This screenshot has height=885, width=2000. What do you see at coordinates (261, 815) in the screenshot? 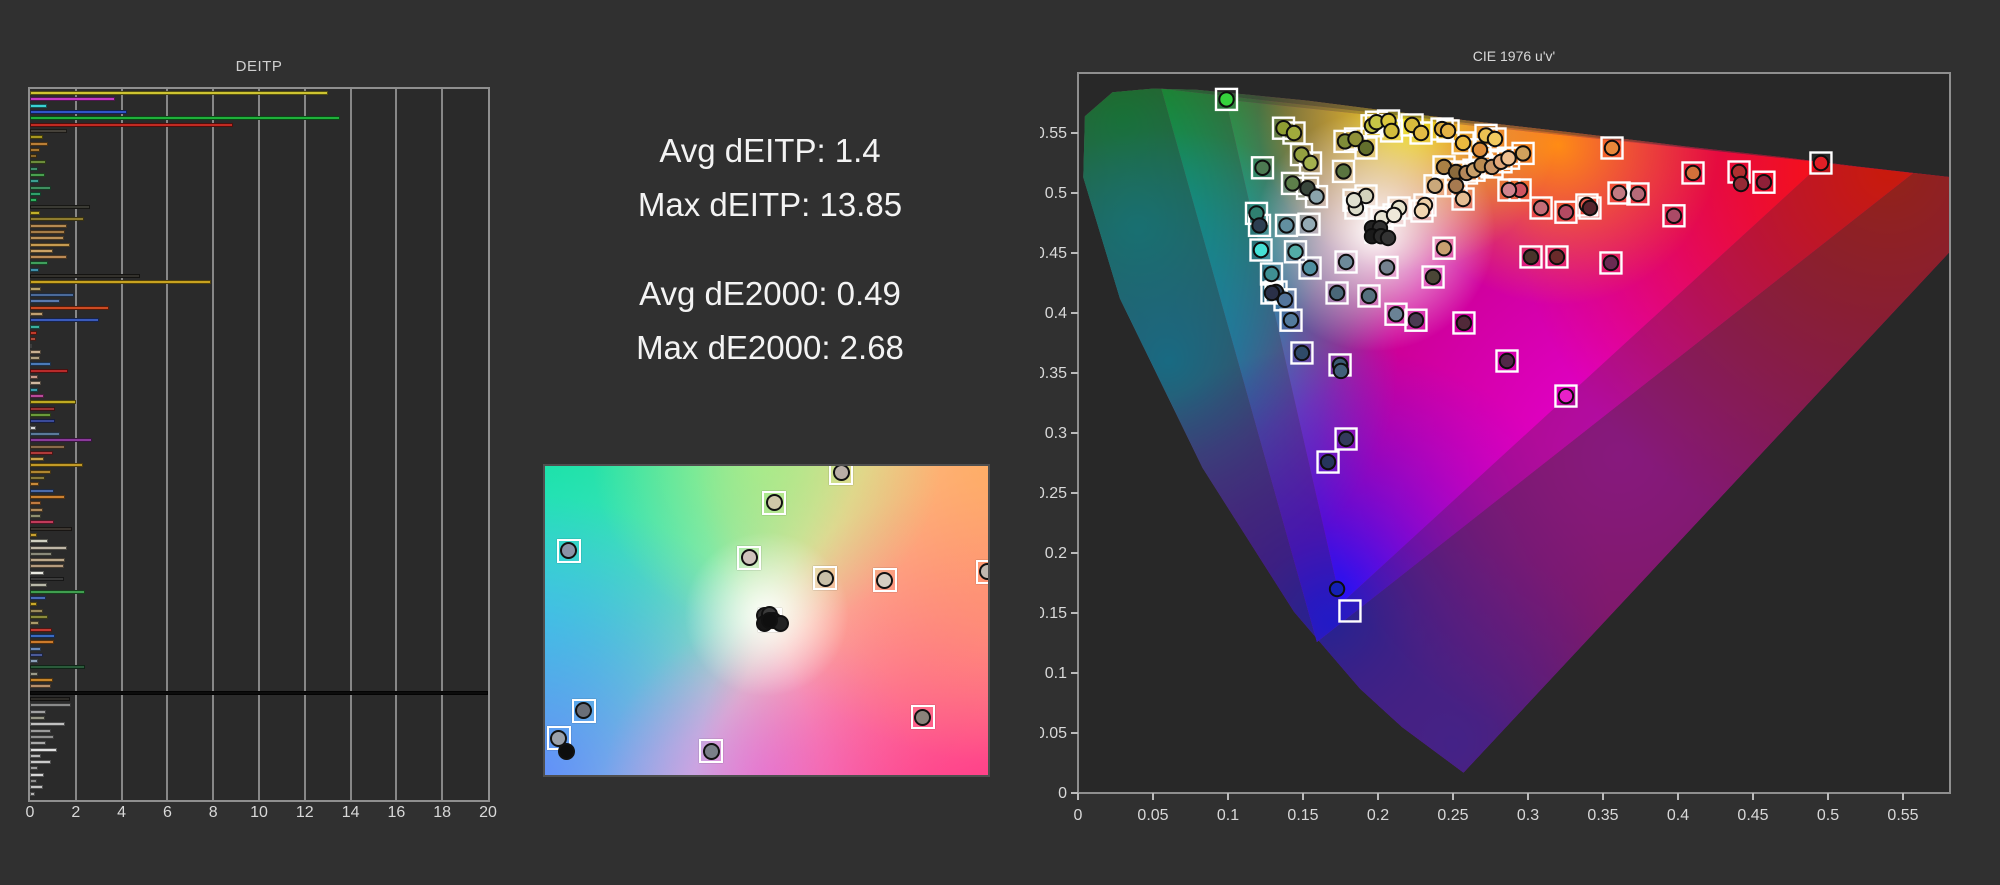
I see `deitp-x-axis: 0 2 4 6 8 10 12 14 16 18 20` at bounding box center [261, 815].